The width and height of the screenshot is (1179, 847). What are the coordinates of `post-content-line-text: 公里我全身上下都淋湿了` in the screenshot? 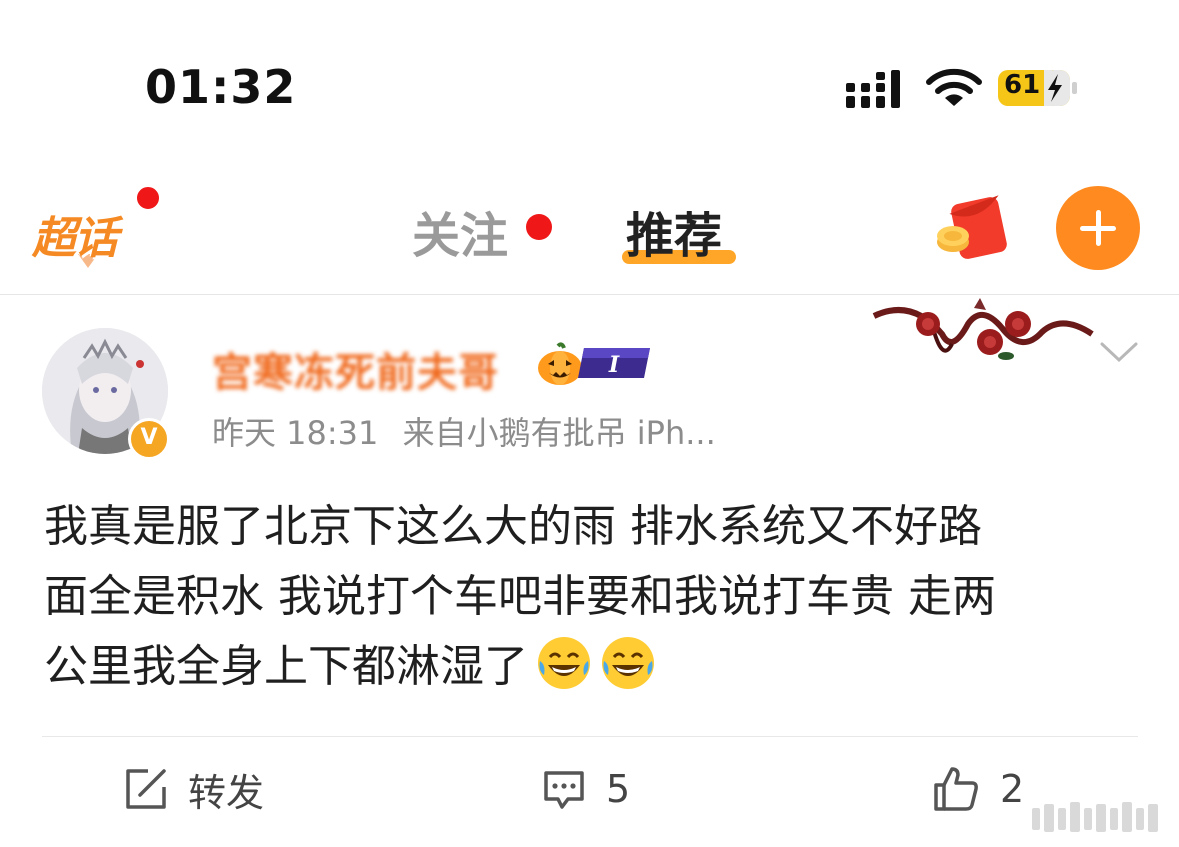 It's located at (286, 666).